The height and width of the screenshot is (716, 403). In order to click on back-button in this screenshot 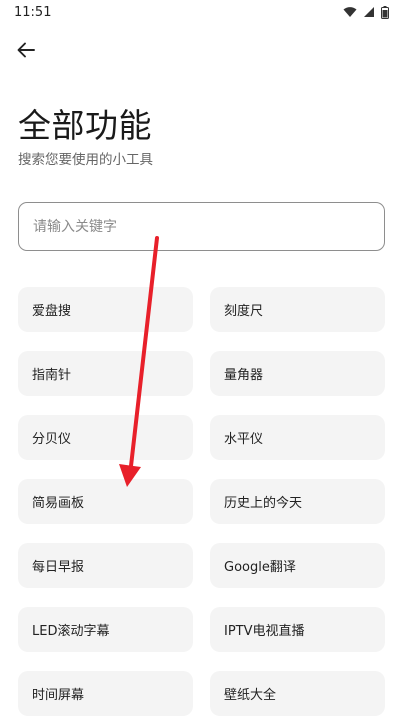, I will do `click(26, 52)`.